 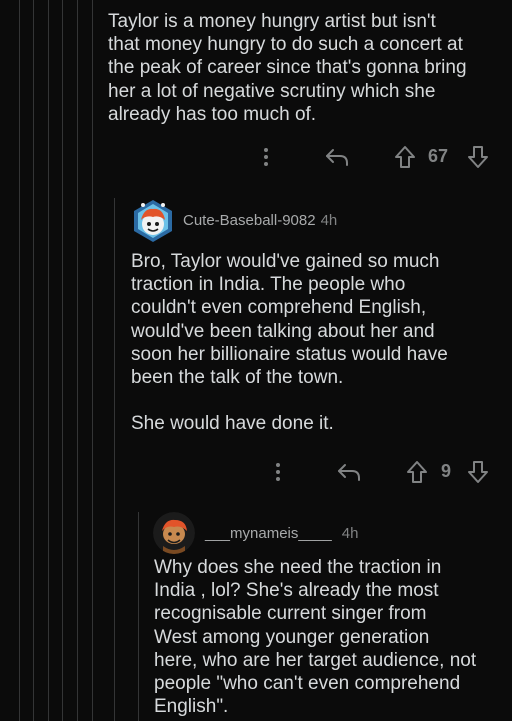 What do you see at coordinates (289, 354) in the screenshot?
I see `comment-line: soon her billionaire status would have` at bounding box center [289, 354].